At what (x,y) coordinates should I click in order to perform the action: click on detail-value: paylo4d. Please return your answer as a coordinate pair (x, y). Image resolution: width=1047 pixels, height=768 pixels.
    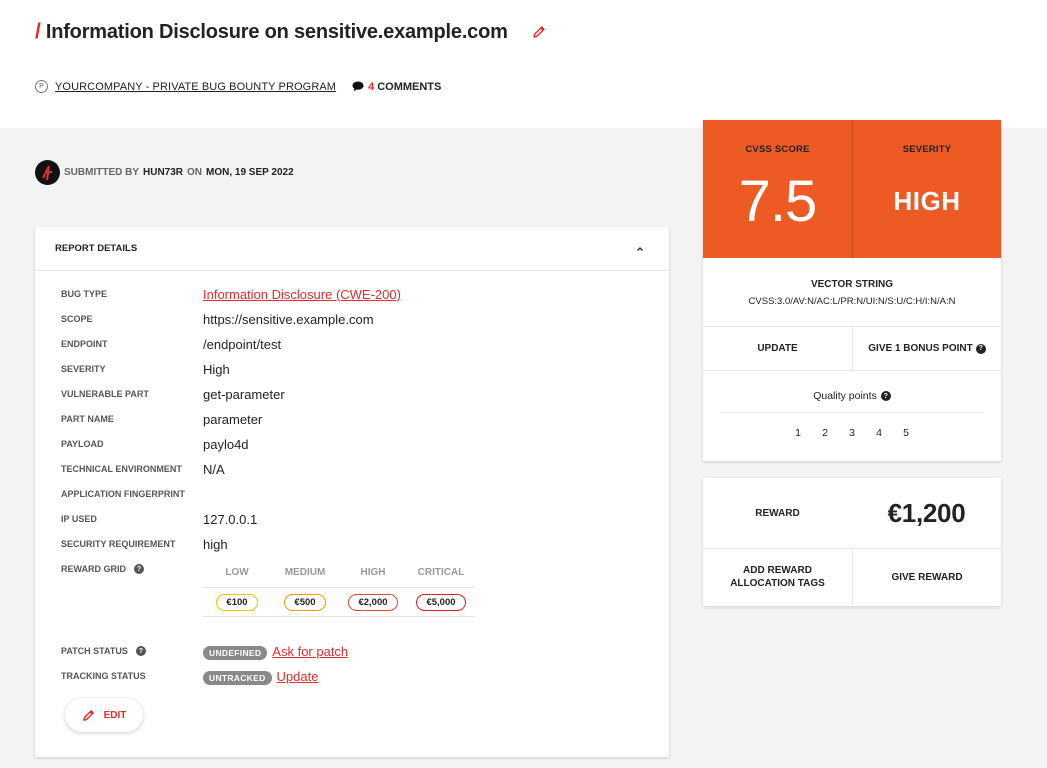
    Looking at the image, I should click on (226, 444).